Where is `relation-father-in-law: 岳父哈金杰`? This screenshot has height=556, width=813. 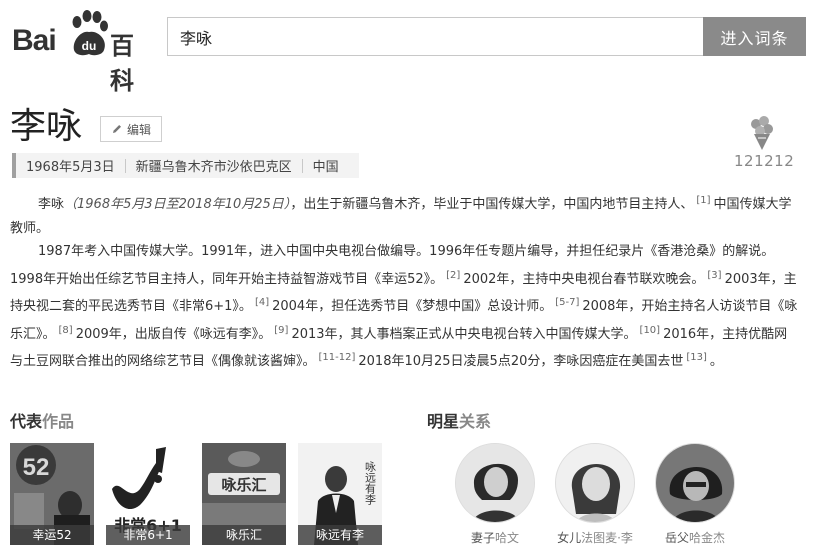
relation-father-in-law: 岳父哈金杰 is located at coordinates (695, 494).